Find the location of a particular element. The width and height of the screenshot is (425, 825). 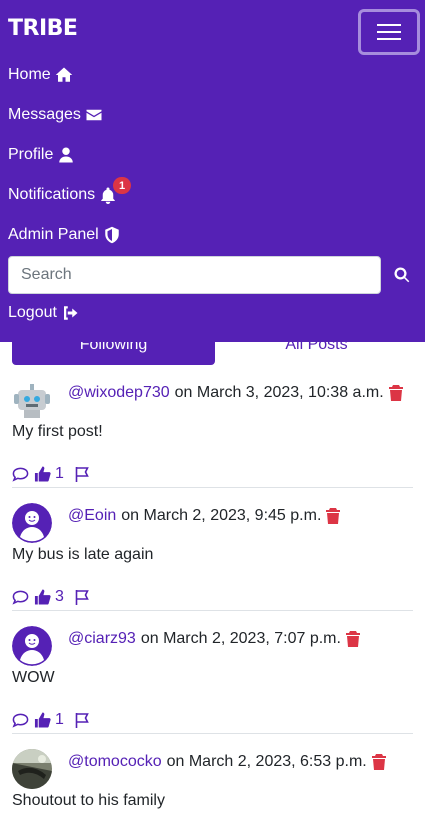

post-text: My first post! is located at coordinates (57, 431).